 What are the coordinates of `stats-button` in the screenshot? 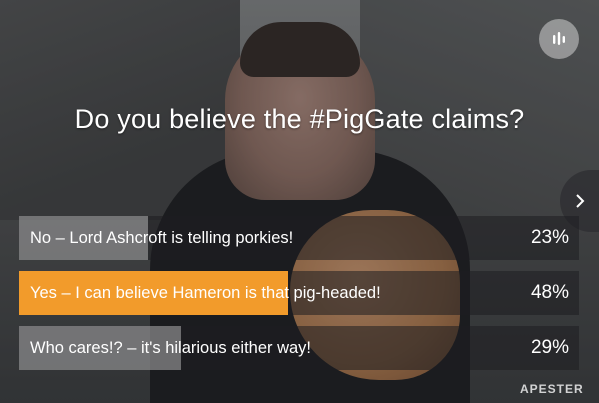 It's located at (559, 39).